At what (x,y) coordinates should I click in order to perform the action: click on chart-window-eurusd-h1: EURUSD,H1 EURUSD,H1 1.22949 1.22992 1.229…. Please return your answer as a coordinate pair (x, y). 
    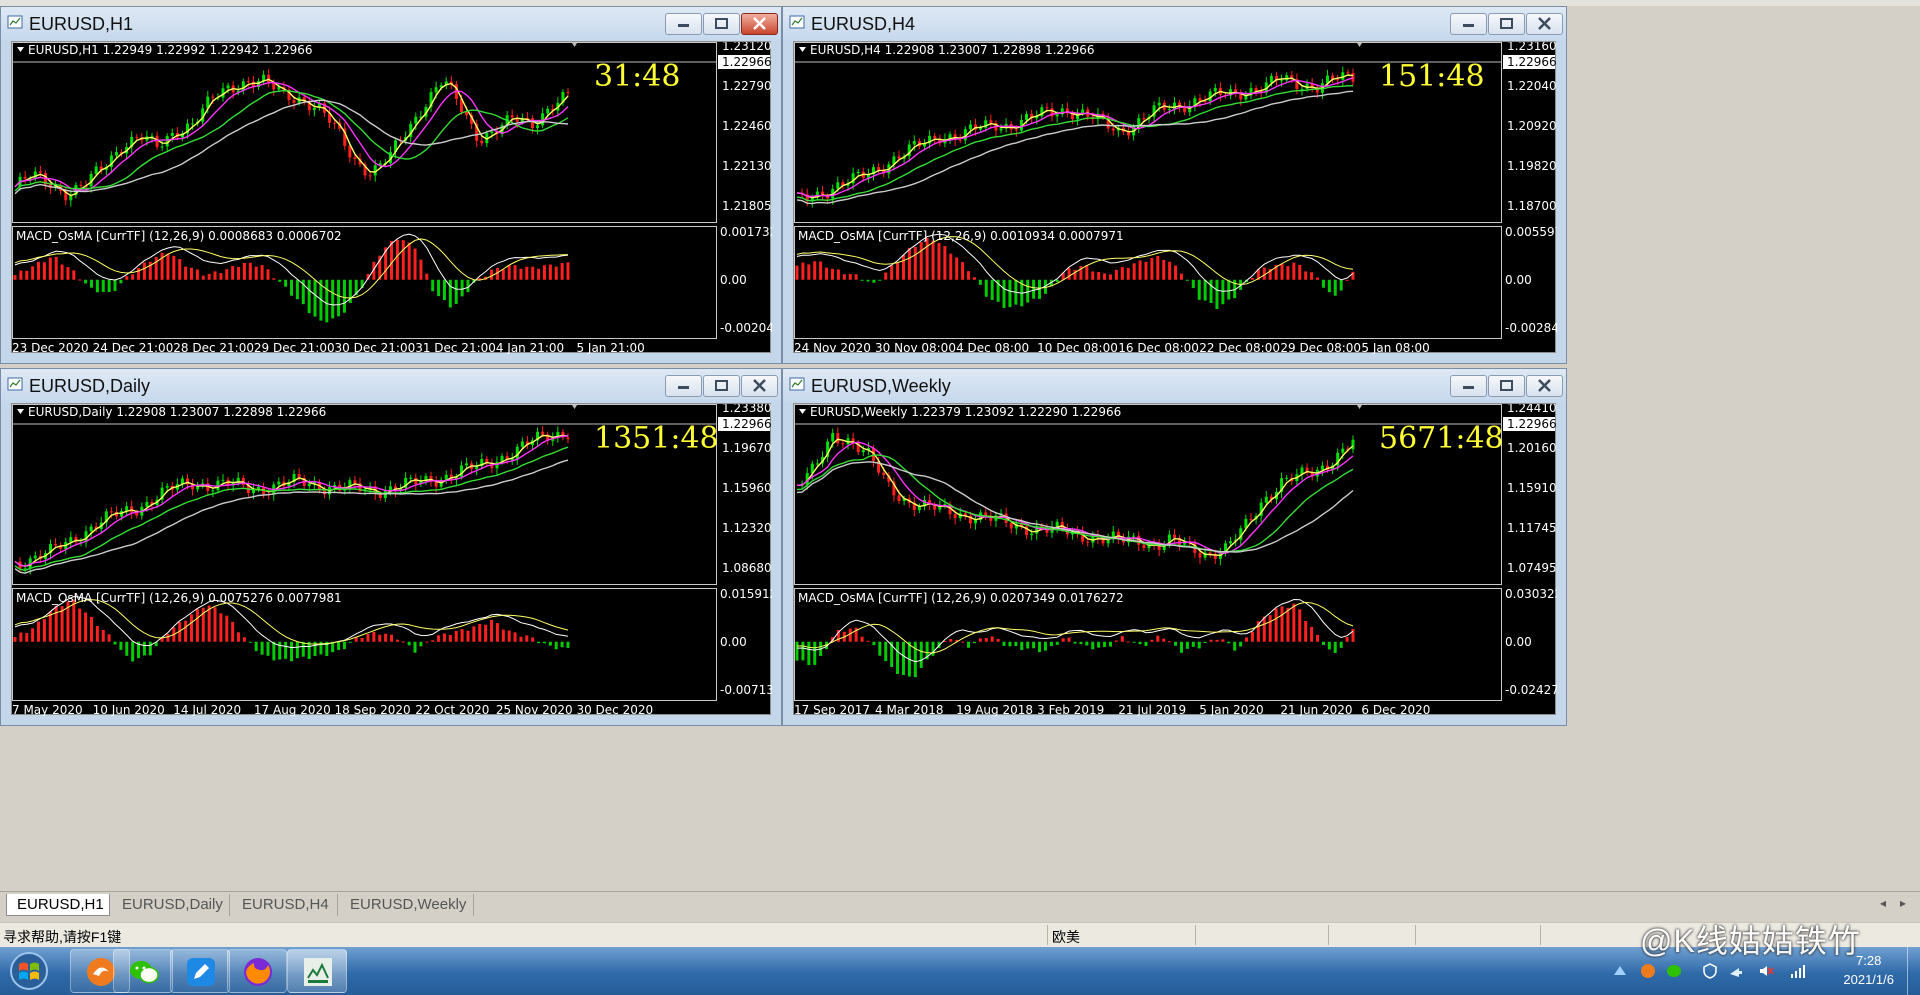
    Looking at the image, I should click on (391, 185).